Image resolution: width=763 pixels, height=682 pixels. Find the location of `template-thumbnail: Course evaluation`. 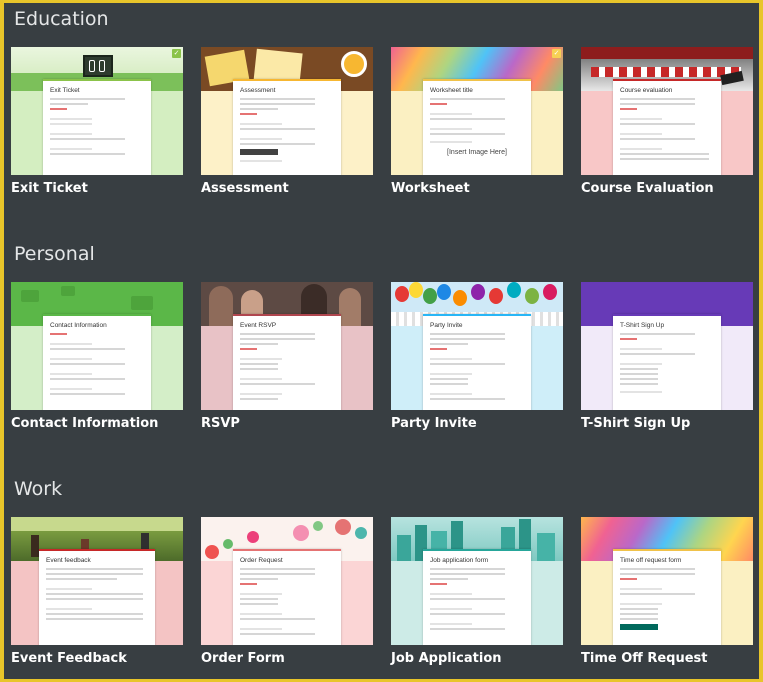

template-thumbnail: Course evaluation is located at coordinates (667, 111).